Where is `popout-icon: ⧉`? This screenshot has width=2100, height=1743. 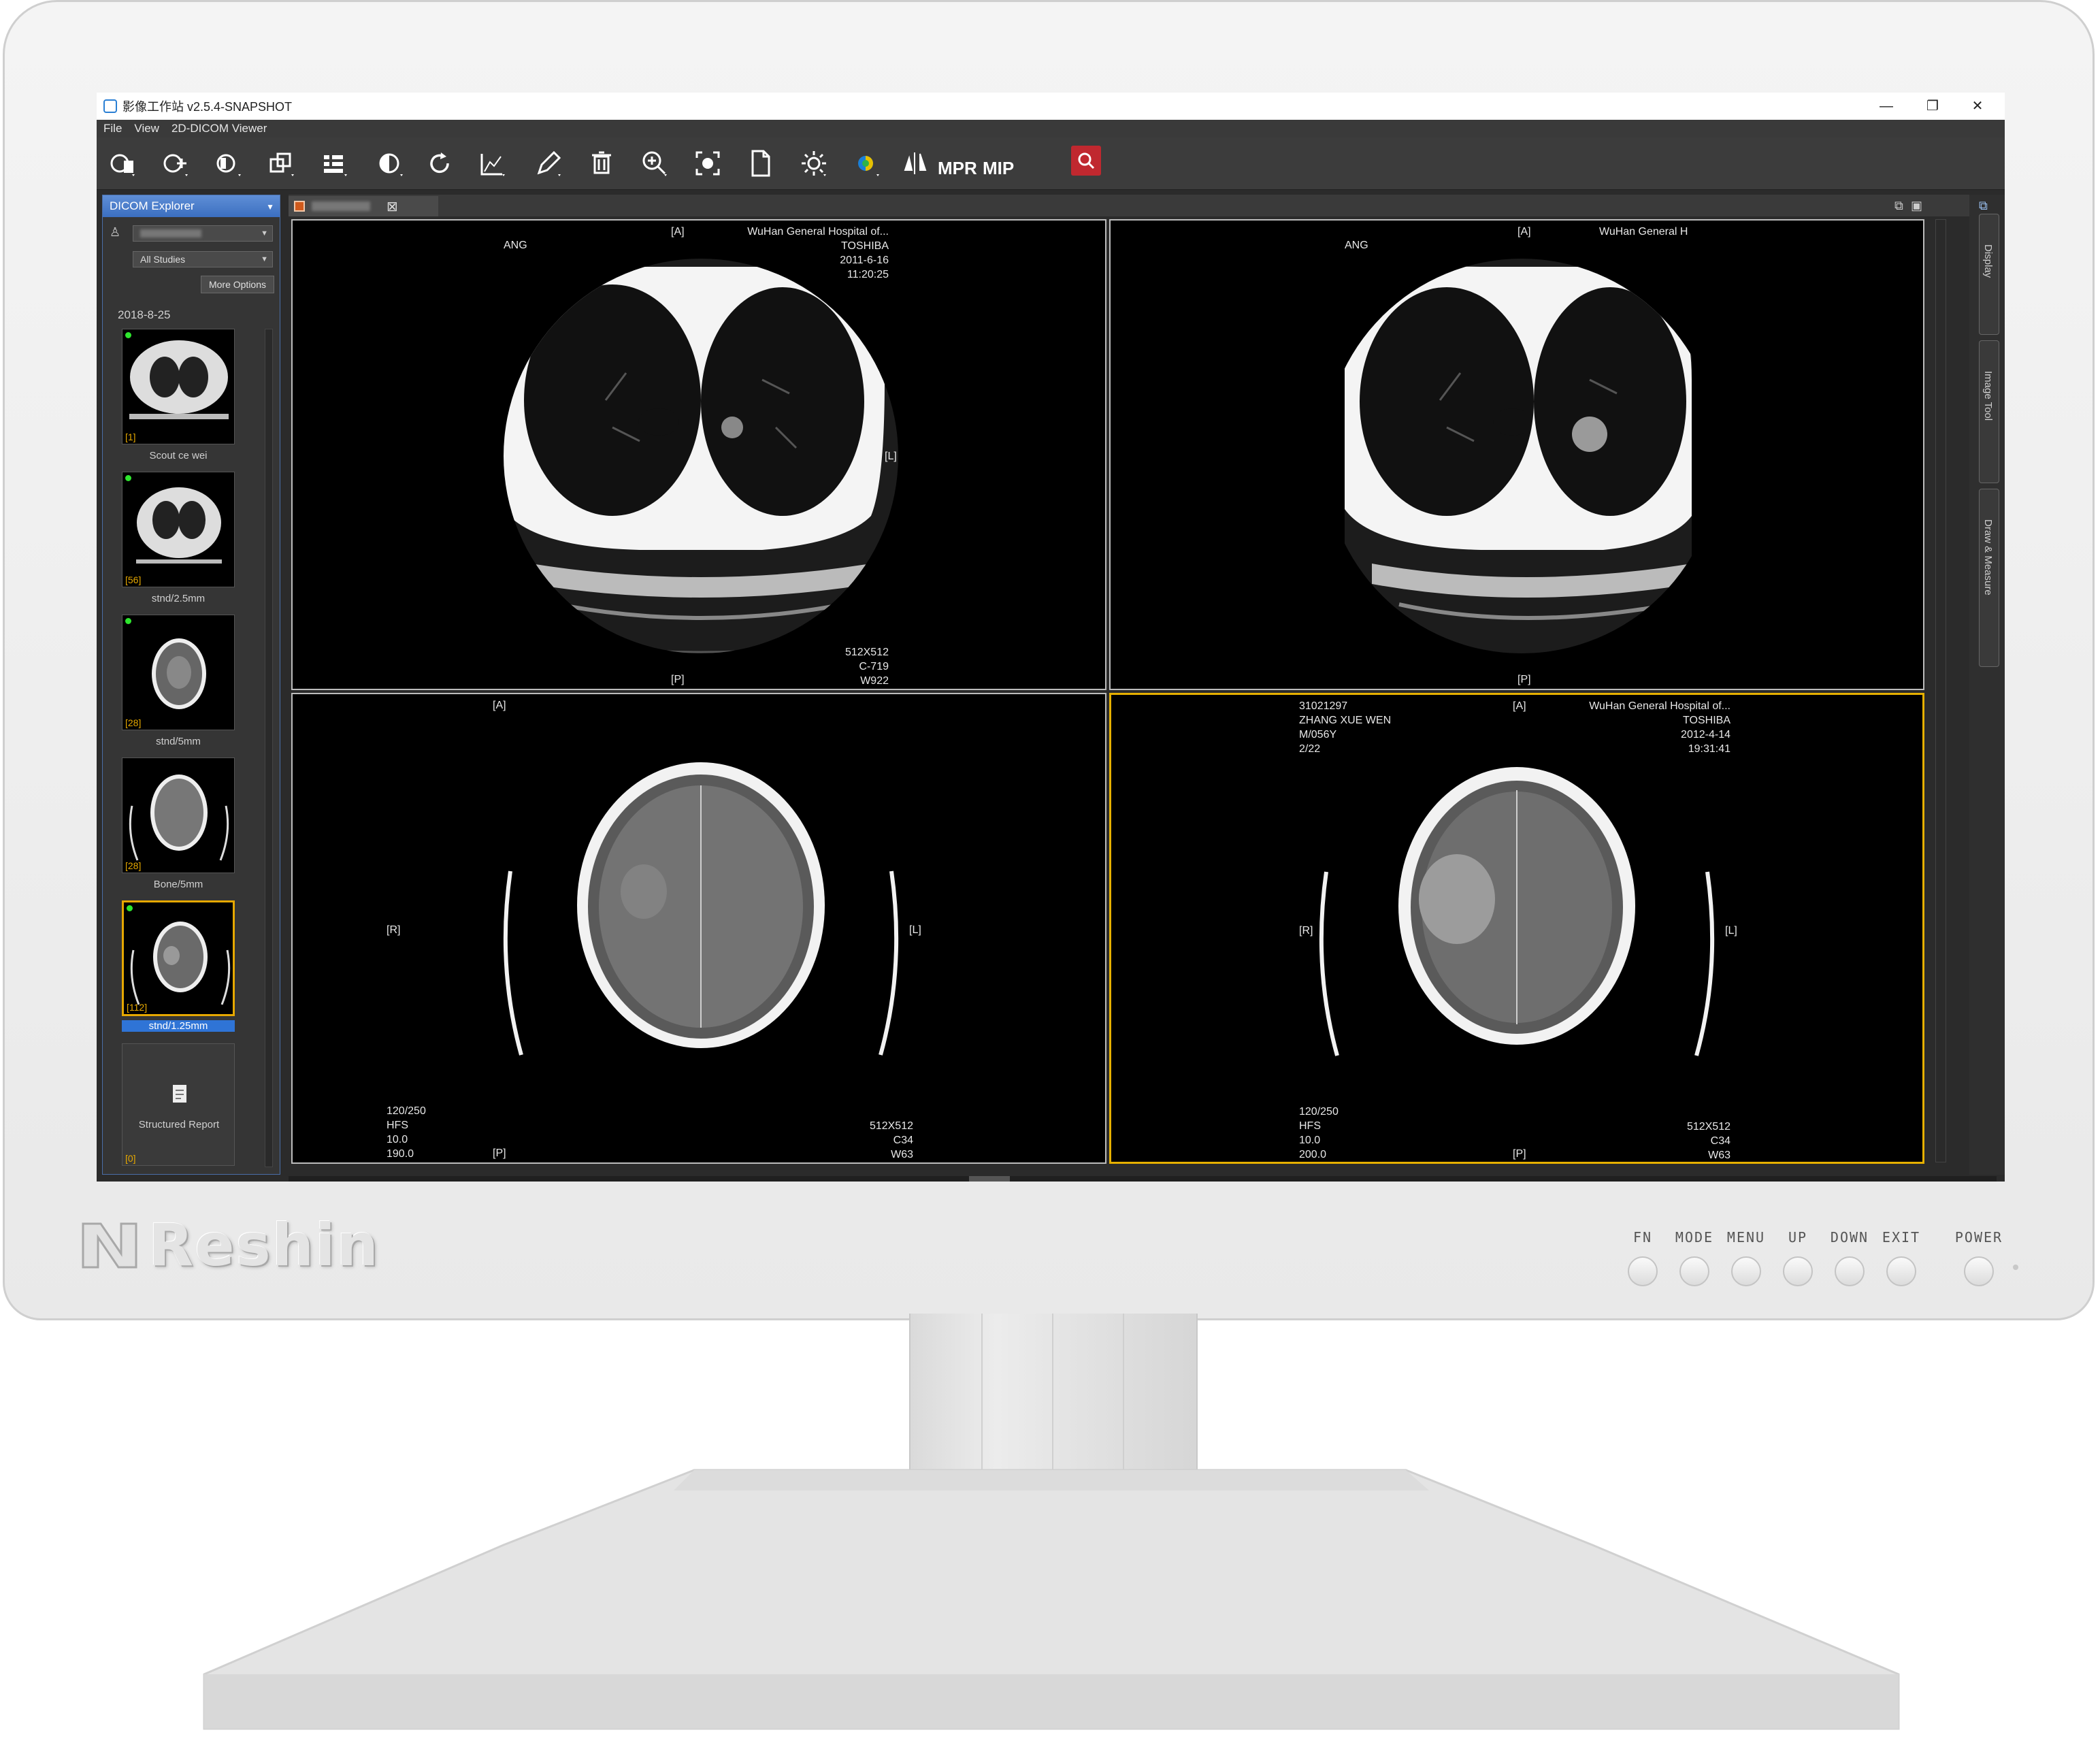
popout-icon: ⧉ is located at coordinates (1898, 206).